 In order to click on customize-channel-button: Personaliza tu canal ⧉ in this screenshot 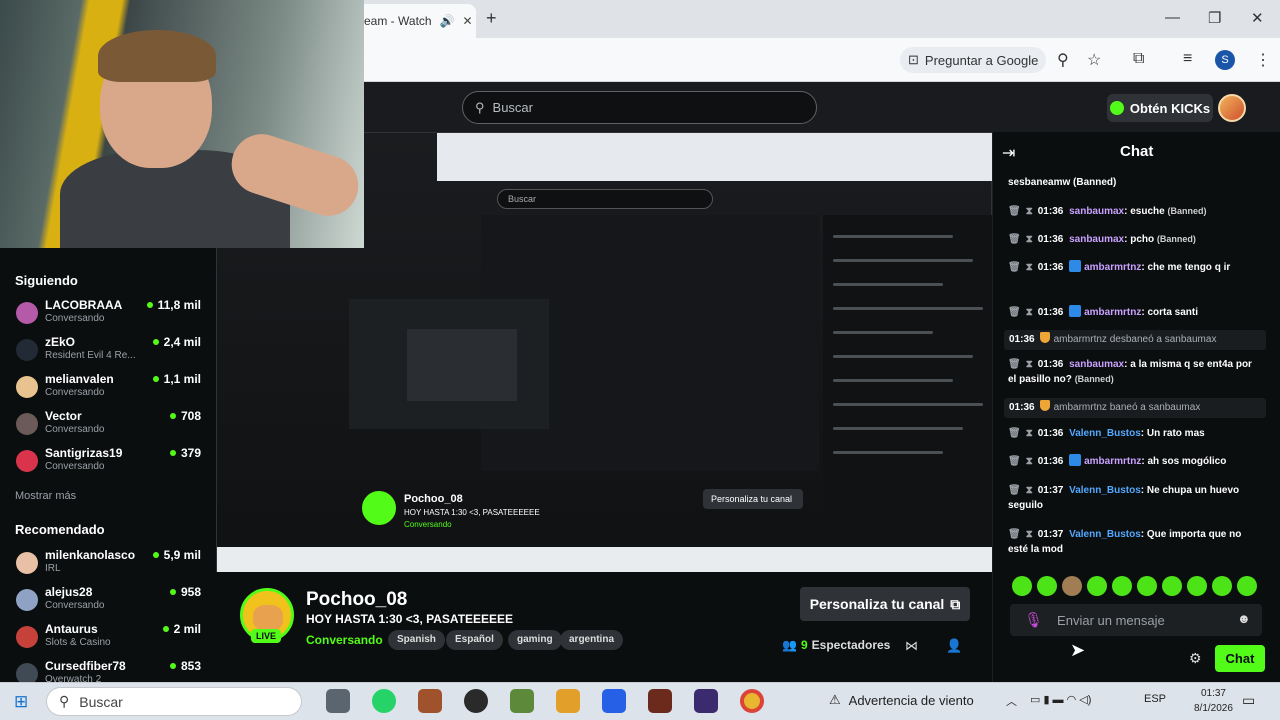, I will do `click(885, 604)`.